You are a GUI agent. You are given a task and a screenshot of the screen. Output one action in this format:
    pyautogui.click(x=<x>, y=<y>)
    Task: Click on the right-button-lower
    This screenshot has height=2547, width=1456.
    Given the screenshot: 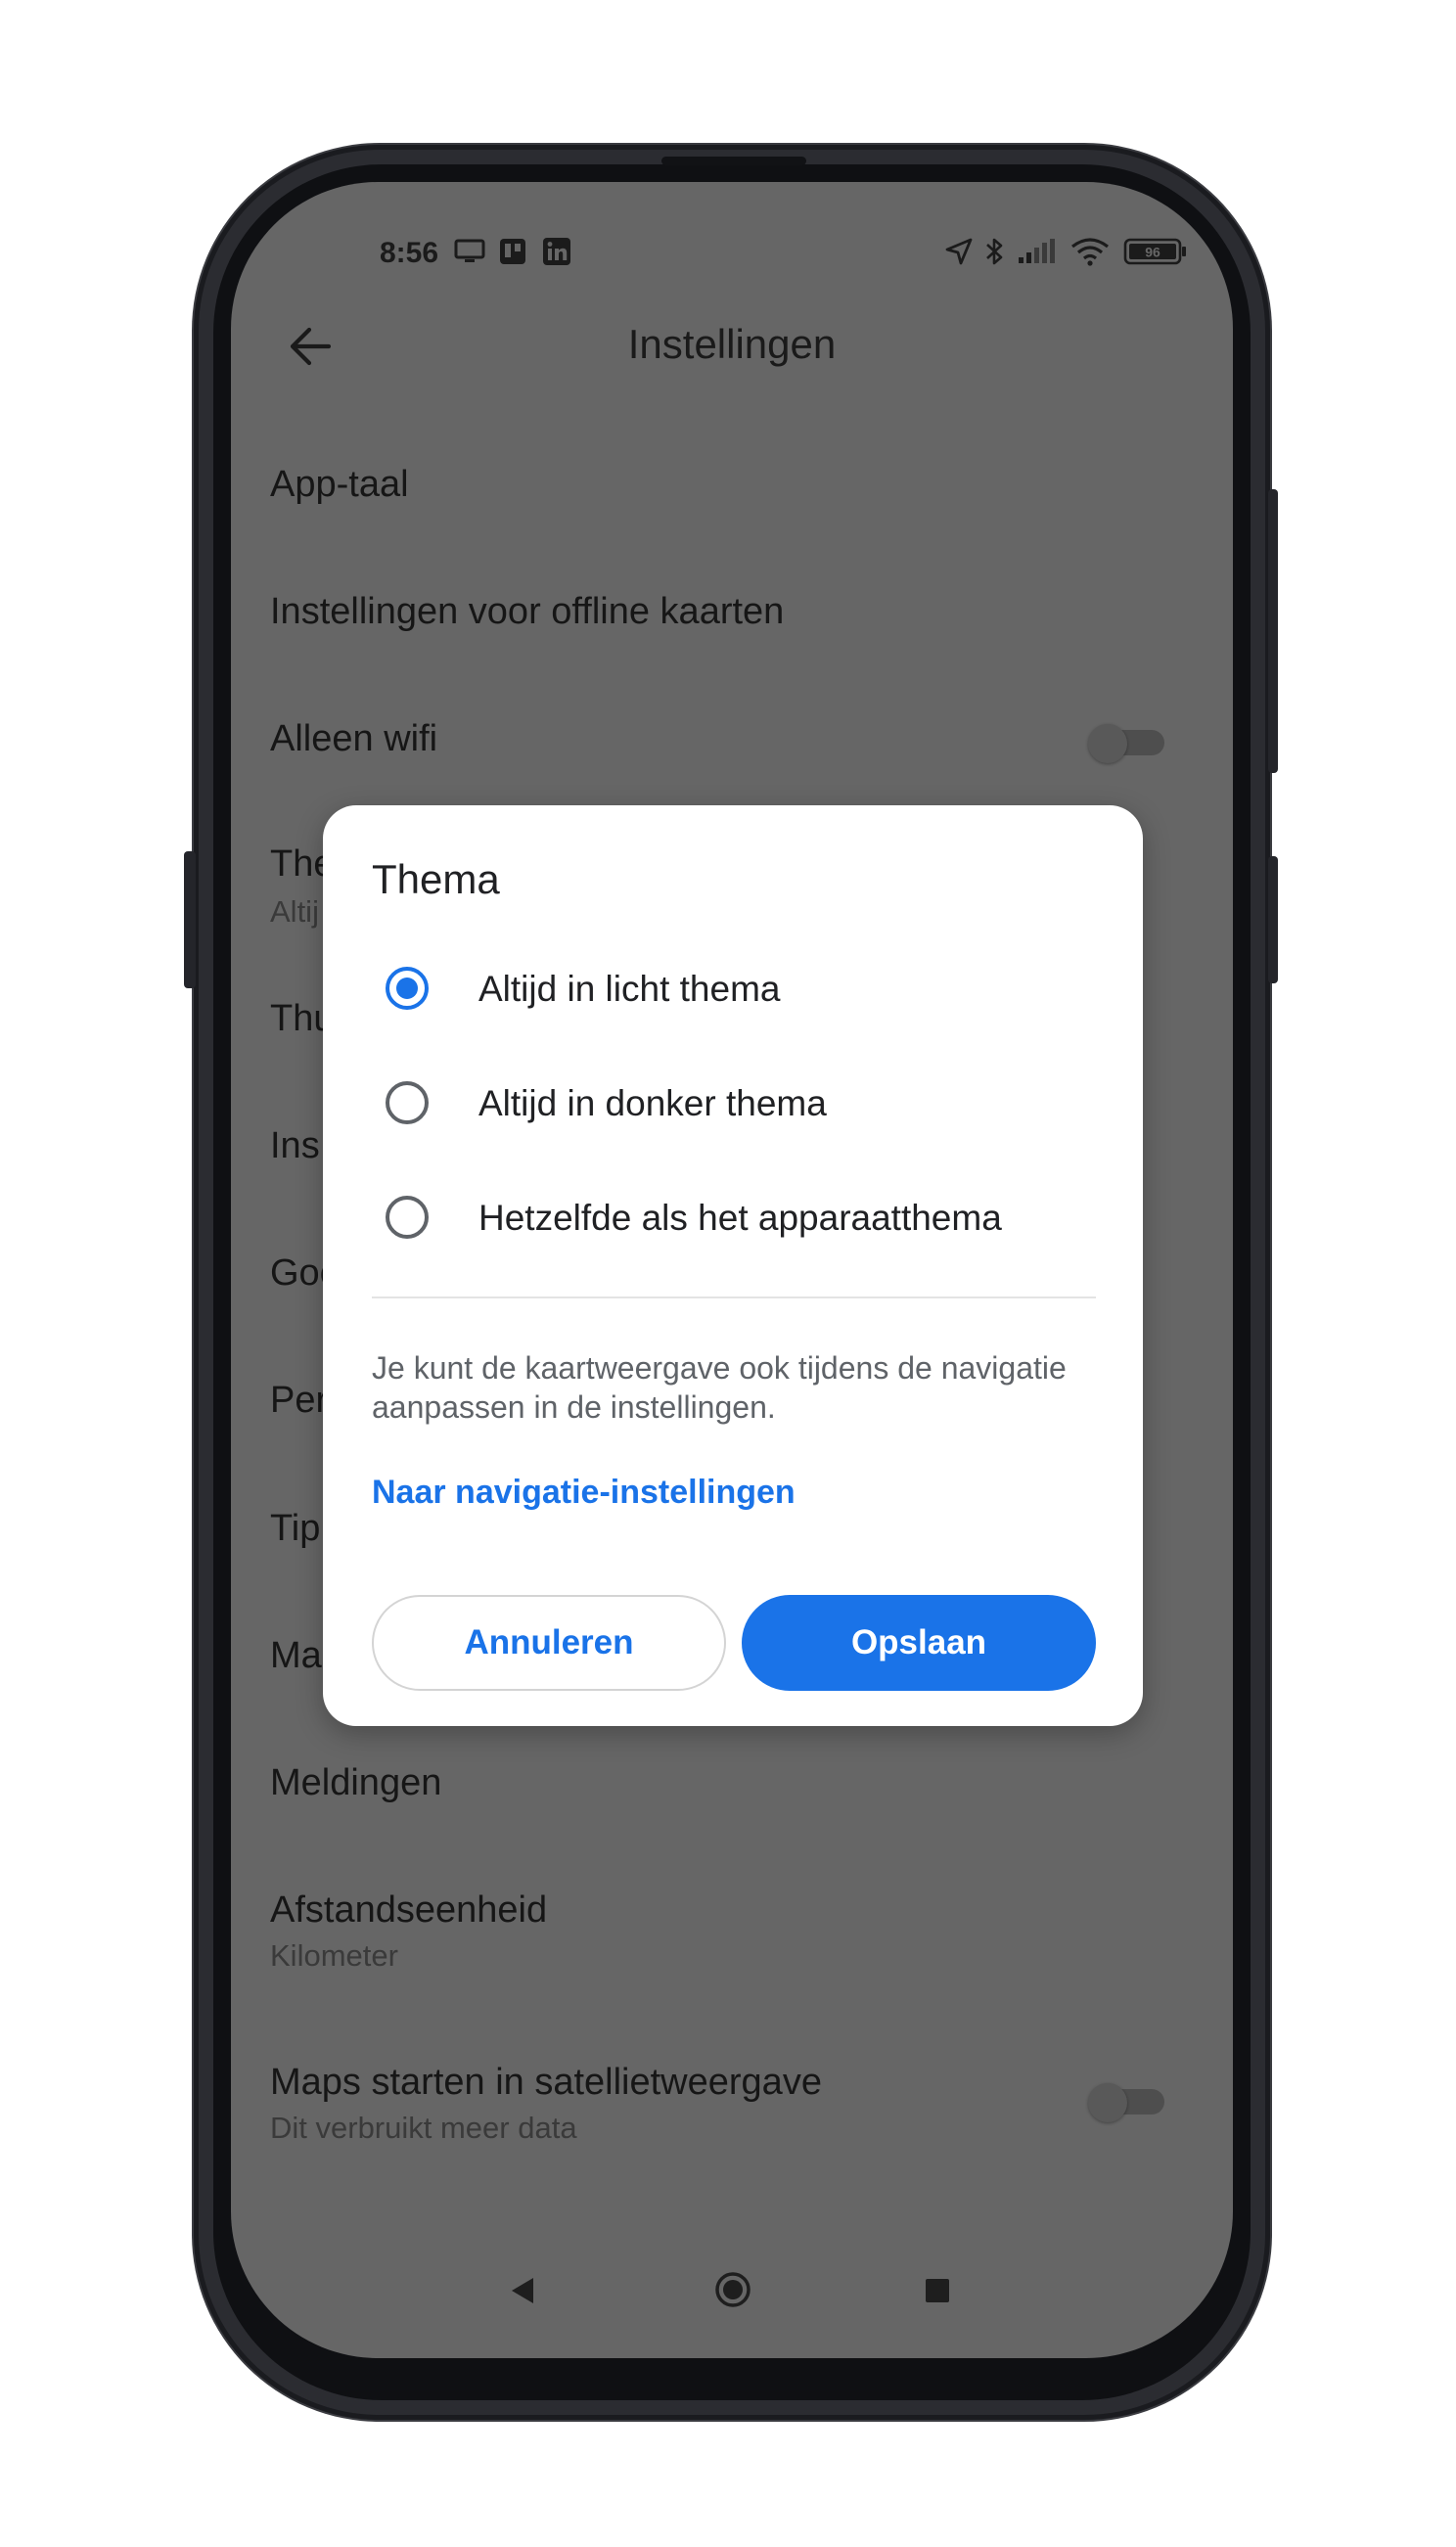 What is the action you would take?
    pyautogui.click(x=1273, y=920)
    